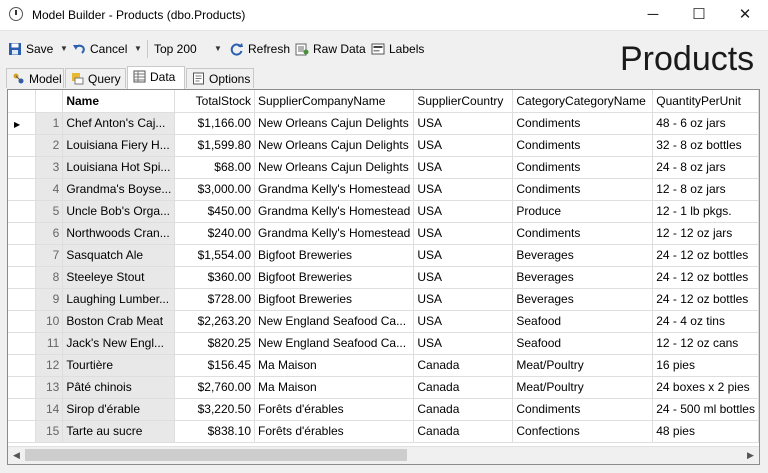  What do you see at coordinates (214, 343) in the screenshot?
I see `total-stock-cell: $820.25` at bounding box center [214, 343].